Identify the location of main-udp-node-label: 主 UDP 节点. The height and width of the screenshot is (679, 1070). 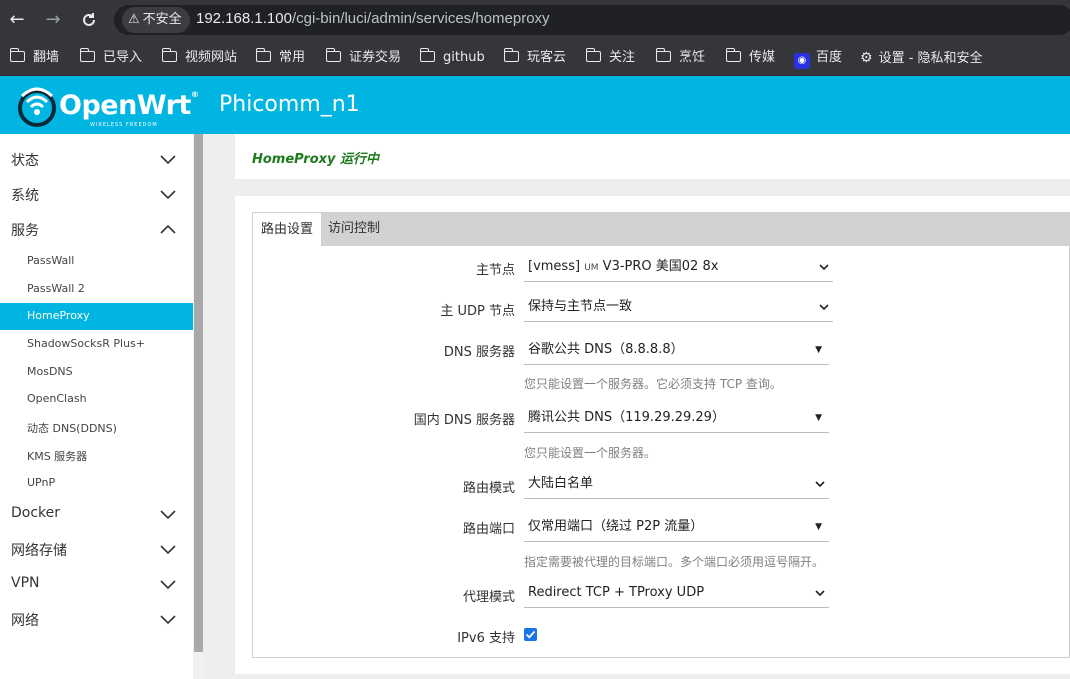
(477, 311).